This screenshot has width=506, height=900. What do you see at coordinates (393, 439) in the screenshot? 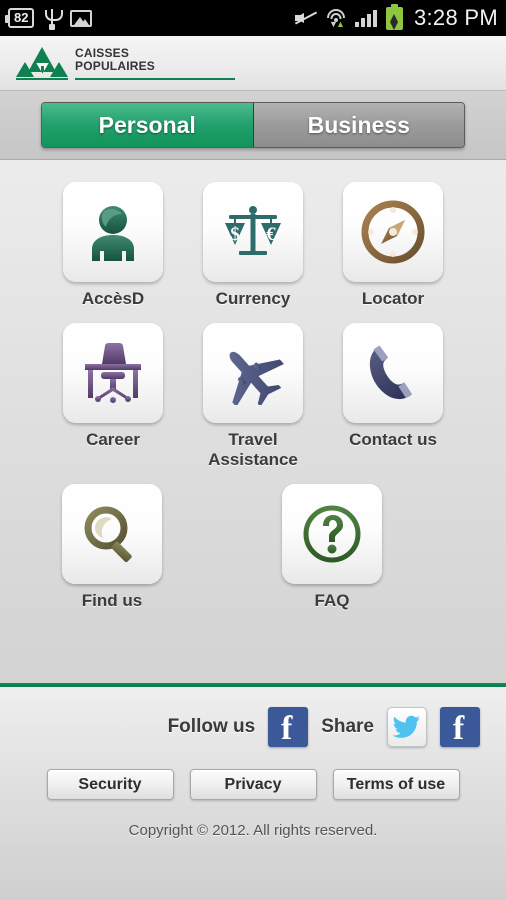
I see `menu-item-label: Contact us` at bounding box center [393, 439].